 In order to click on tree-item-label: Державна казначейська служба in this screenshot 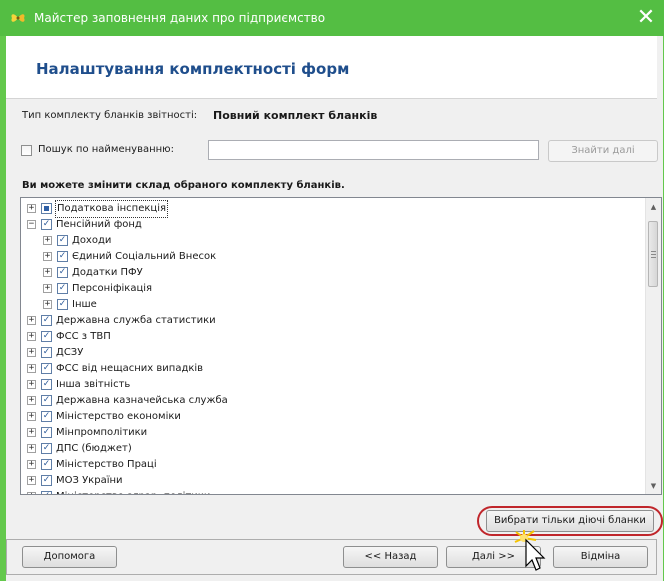, I will do `click(142, 400)`.